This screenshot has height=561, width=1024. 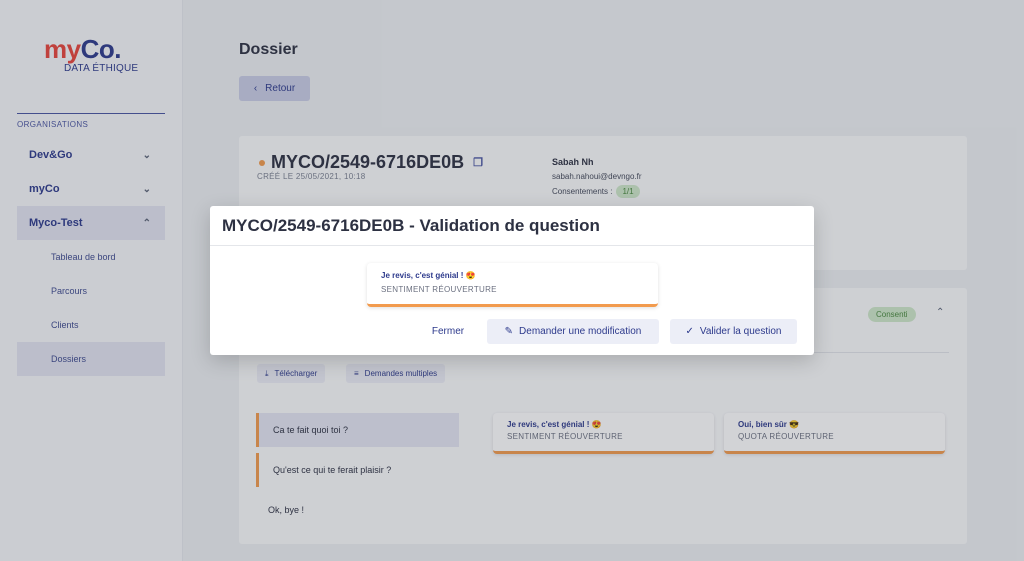 I want to click on request-modification-button: ✎ Demander une modification, so click(x=573, y=331).